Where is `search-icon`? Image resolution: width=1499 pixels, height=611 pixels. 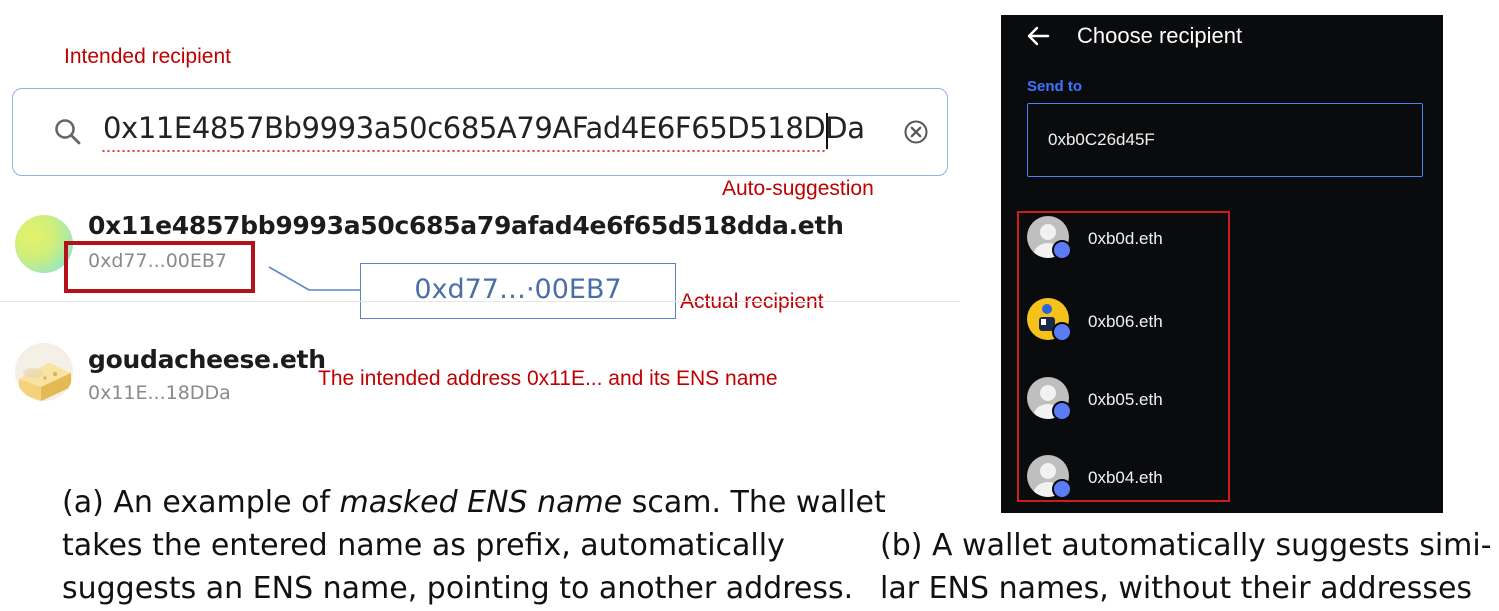 search-icon is located at coordinates (68, 132).